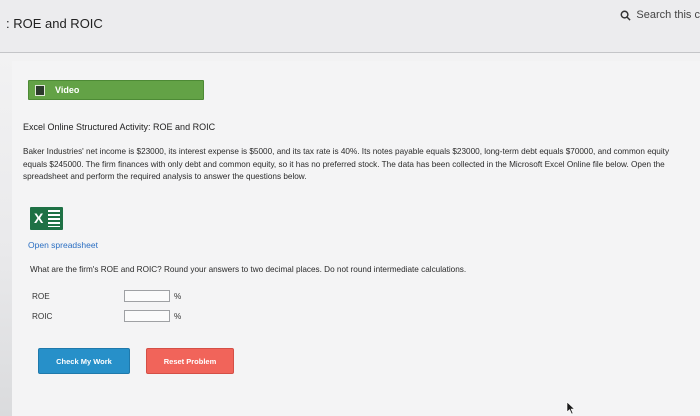 The width and height of the screenshot is (700, 416). Describe the element at coordinates (84, 361) in the screenshot. I see `check-my-work-button: Check My Work` at that location.